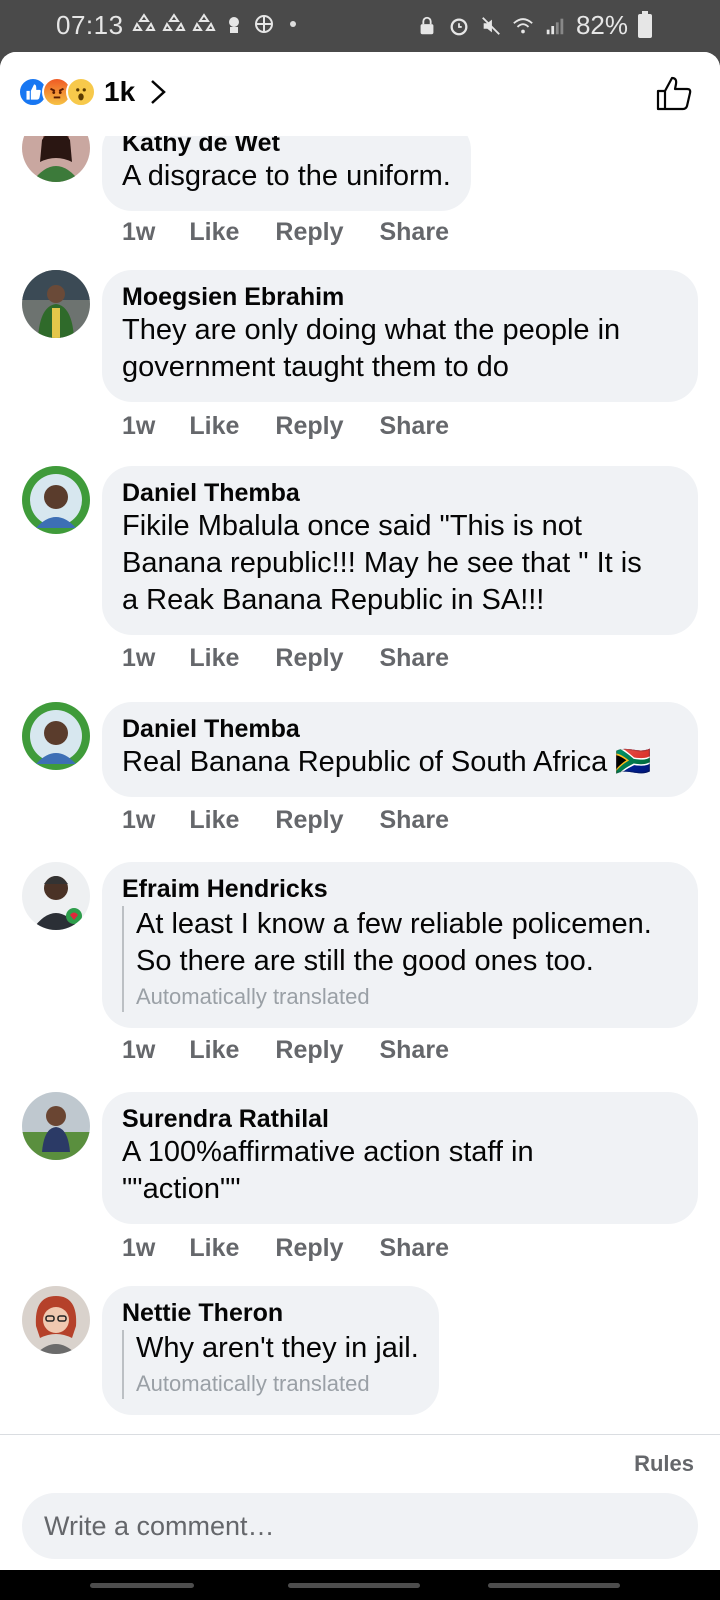  What do you see at coordinates (158, 92) in the screenshot?
I see `chevron-right-icon` at bounding box center [158, 92].